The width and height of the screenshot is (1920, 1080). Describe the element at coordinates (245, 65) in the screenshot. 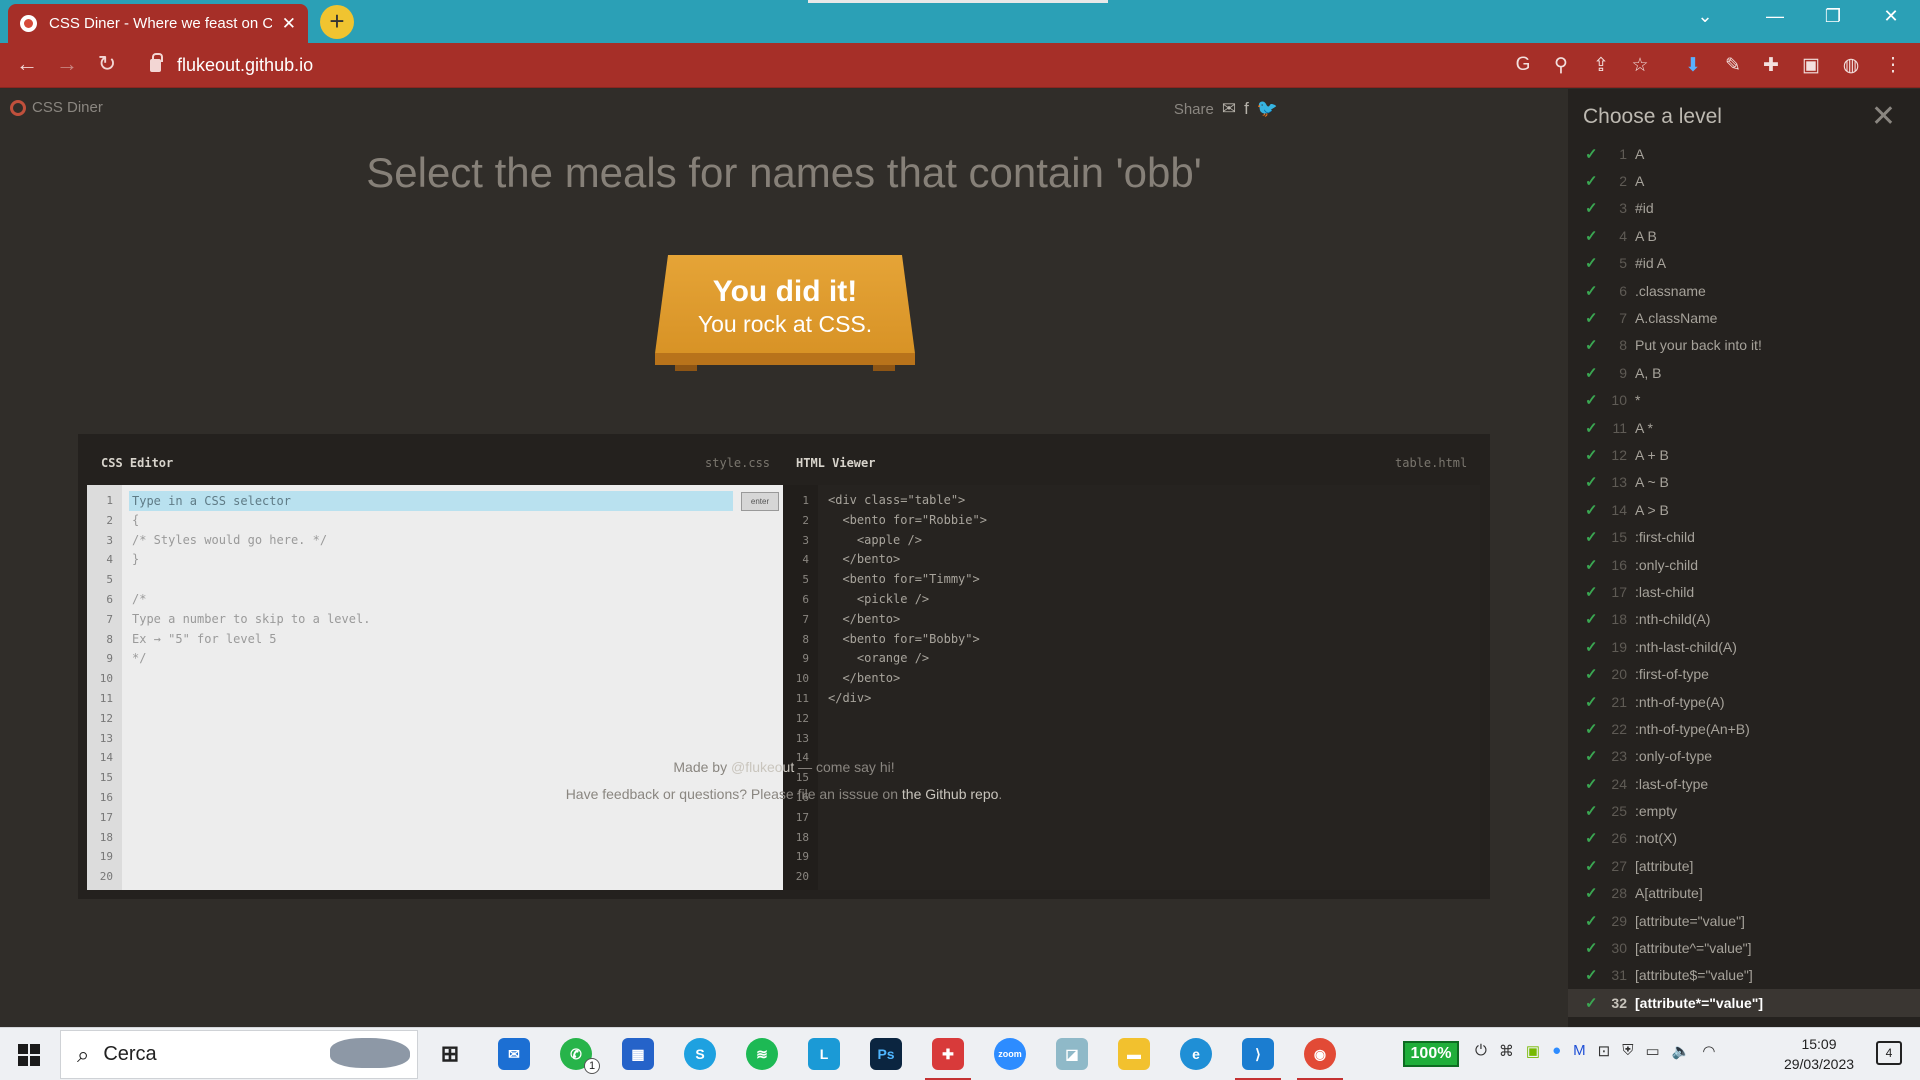

I see `url-text: flukeout.github.io` at that location.